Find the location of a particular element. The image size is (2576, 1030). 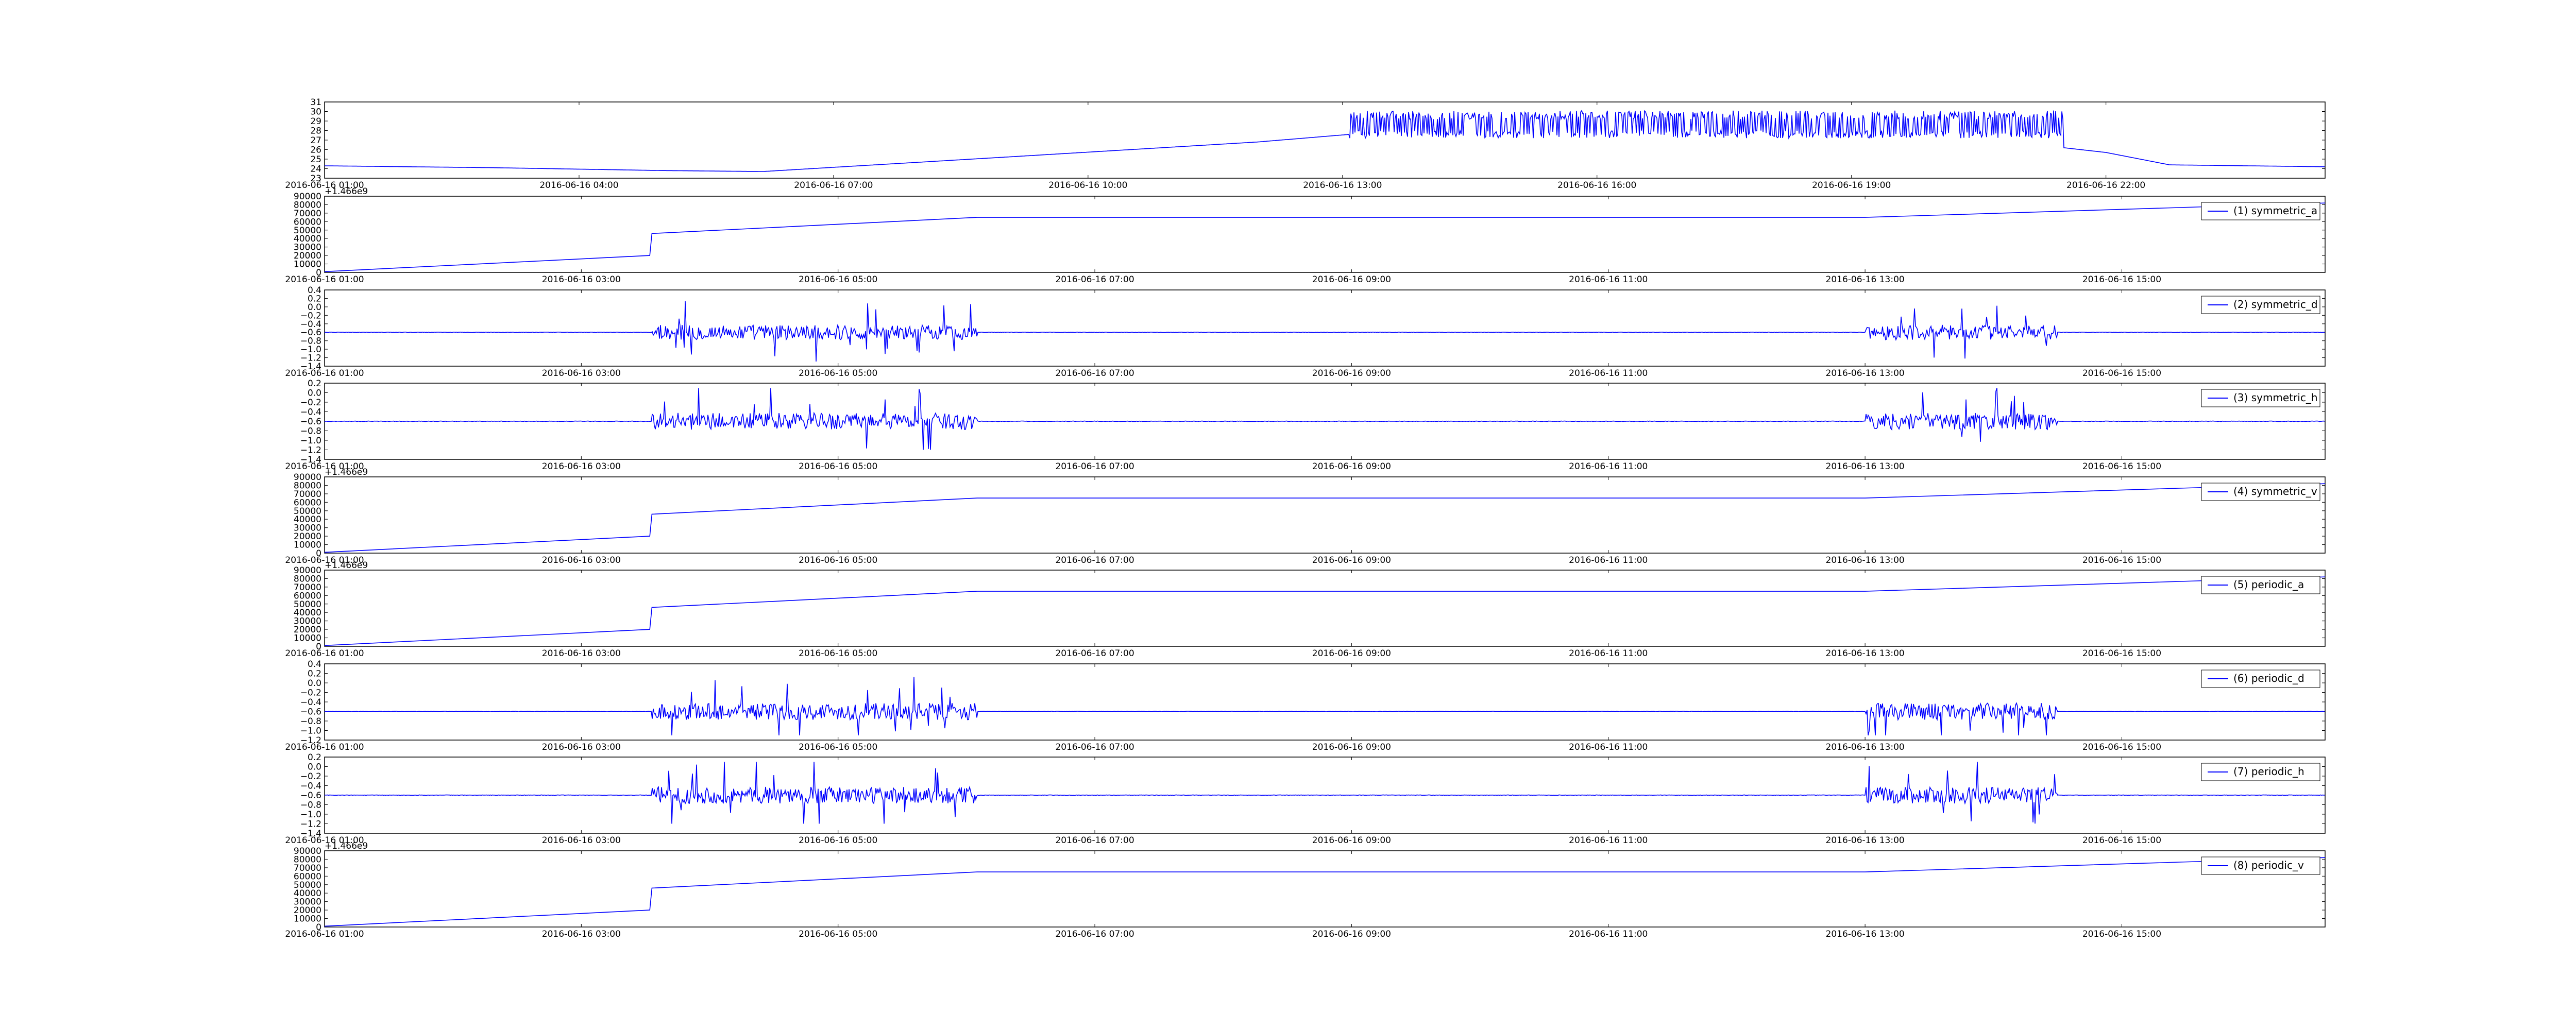

legend: (3) symmetric_h is located at coordinates (2260, 398).